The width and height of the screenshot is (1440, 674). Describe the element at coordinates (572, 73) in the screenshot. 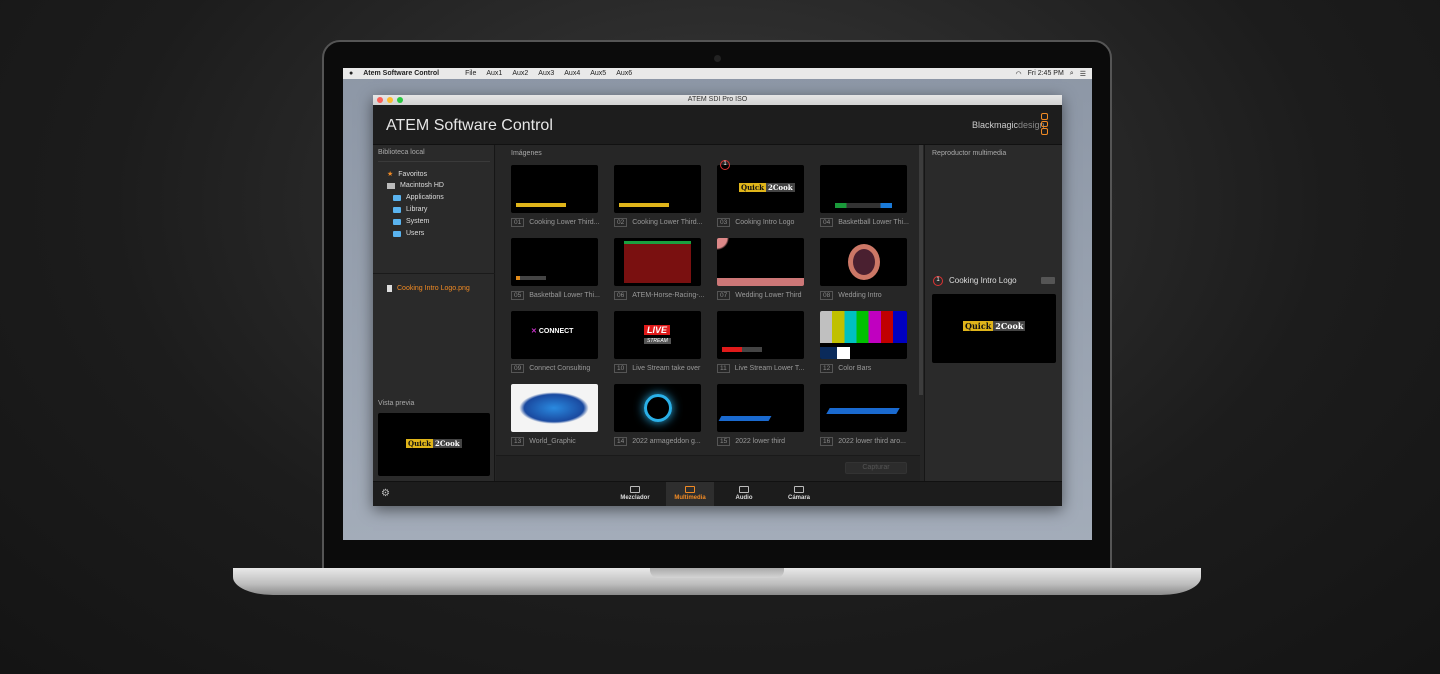

I see `menu-aux4: Aux4` at that location.